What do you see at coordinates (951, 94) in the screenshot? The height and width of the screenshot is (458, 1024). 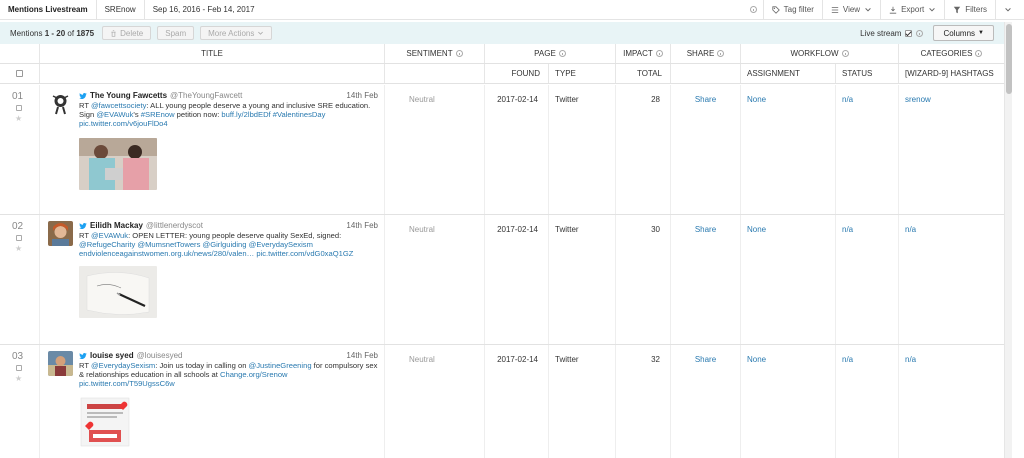 I see `hashtags-link: srenow` at bounding box center [951, 94].